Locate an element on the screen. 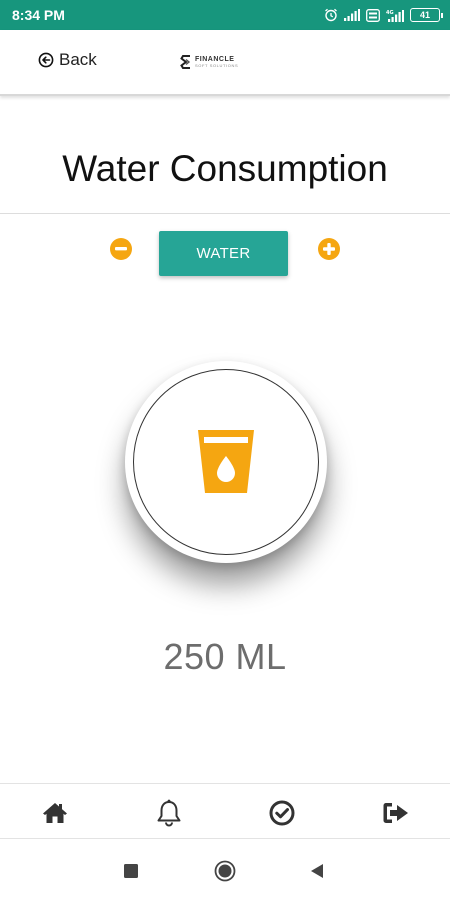  nav-notifications-button is located at coordinates (169, 813).